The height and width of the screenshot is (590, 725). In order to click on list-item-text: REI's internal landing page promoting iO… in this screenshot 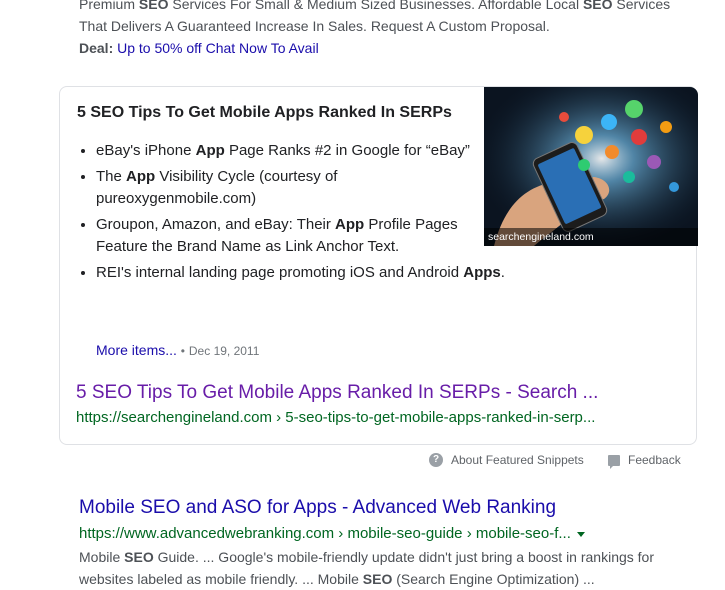, I will do `click(280, 272)`.